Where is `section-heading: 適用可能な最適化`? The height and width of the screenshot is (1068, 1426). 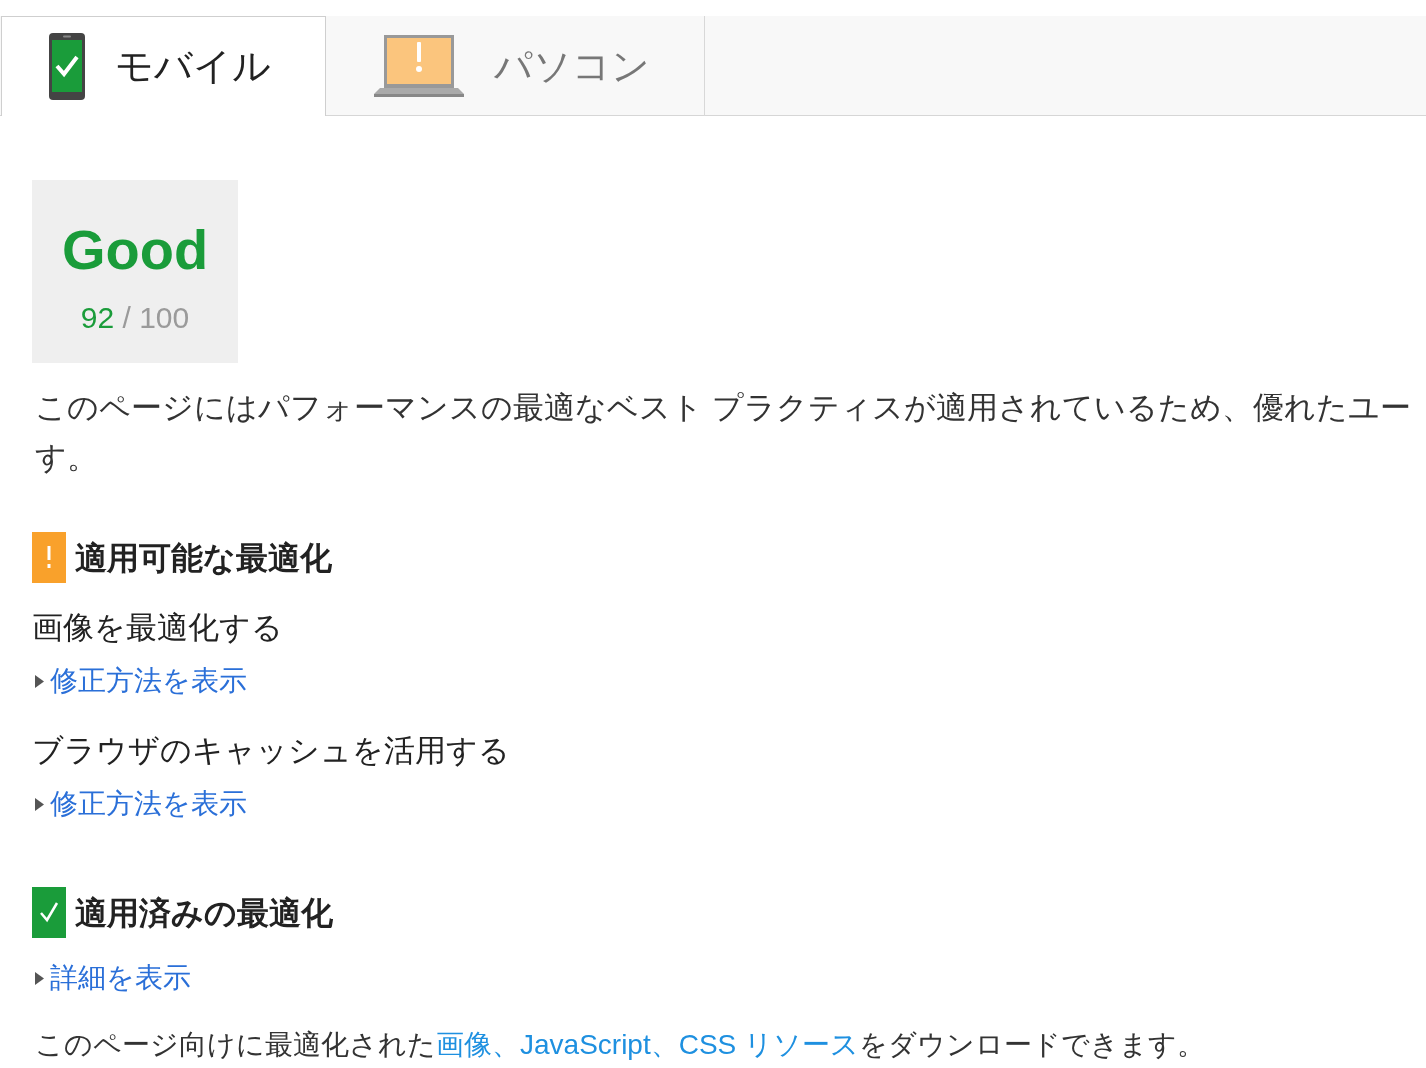
section-heading: 適用可能な最適化 is located at coordinates (203, 558).